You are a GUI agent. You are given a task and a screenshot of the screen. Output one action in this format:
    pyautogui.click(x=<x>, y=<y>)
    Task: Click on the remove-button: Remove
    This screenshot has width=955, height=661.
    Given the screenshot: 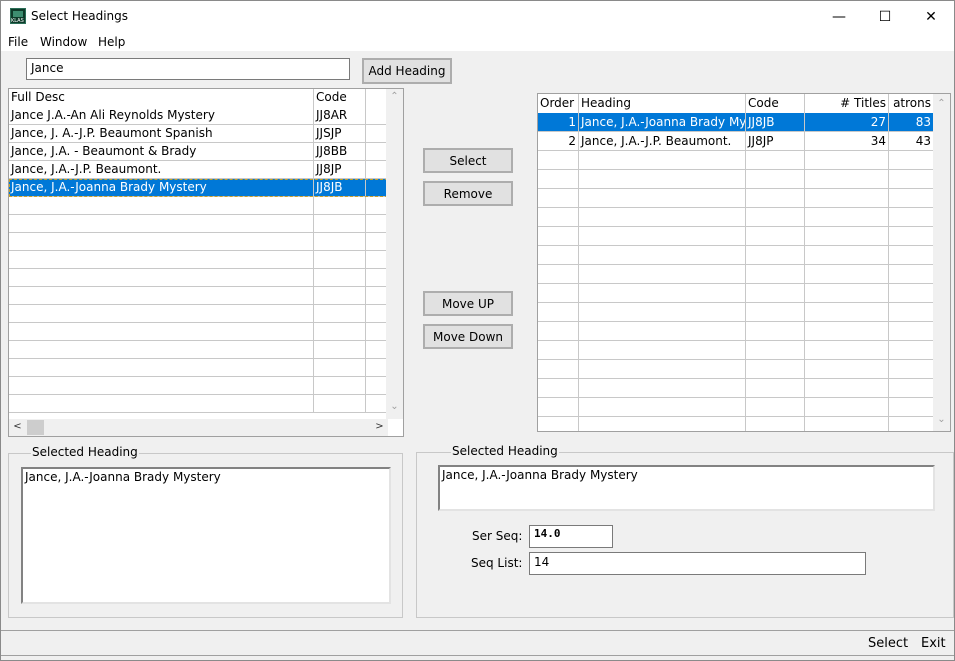 What is the action you would take?
    pyautogui.click(x=468, y=193)
    